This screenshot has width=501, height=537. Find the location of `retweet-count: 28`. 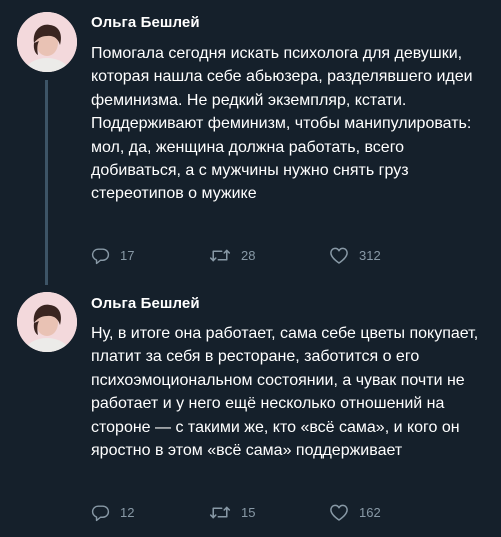

retweet-count: 28 is located at coordinates (248, 255).